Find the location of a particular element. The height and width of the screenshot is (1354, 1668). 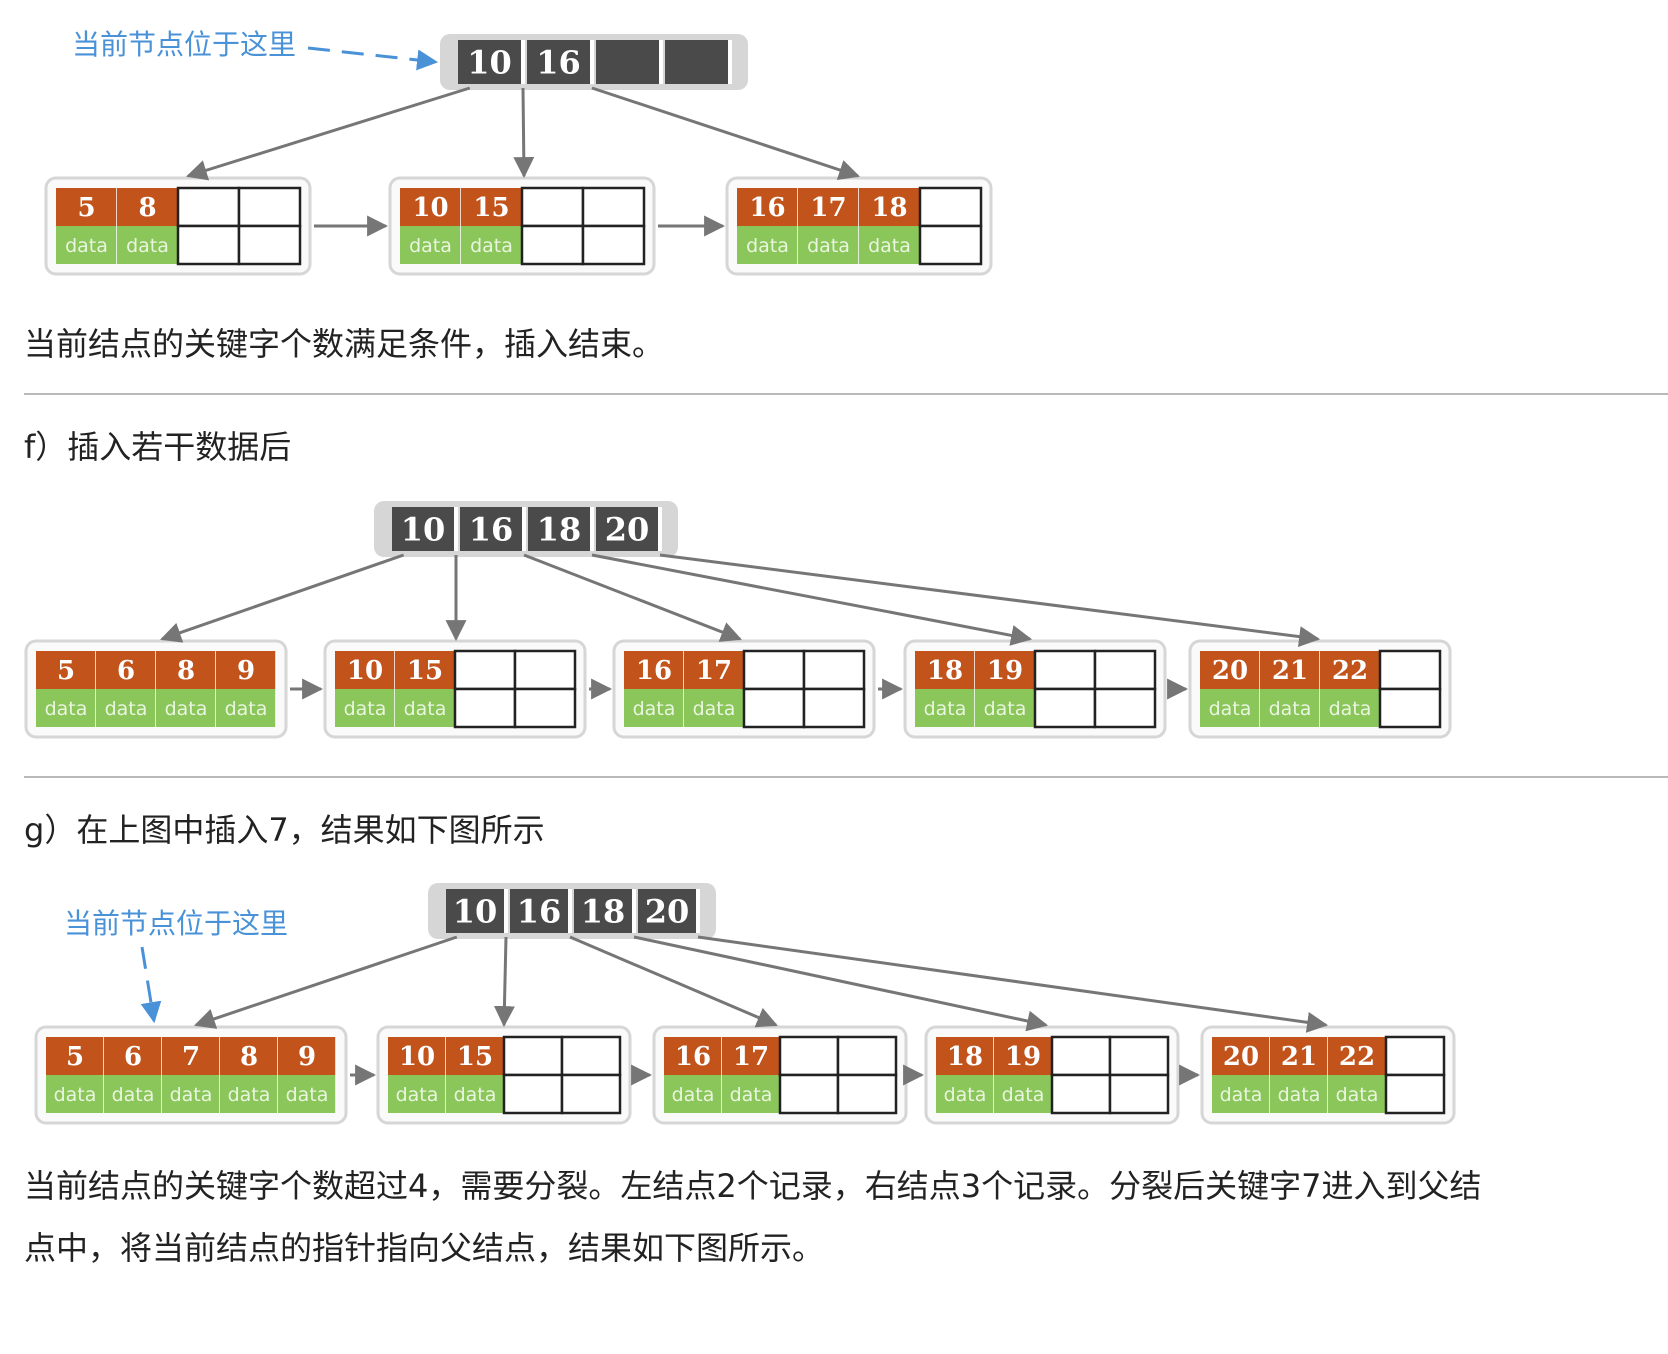

heading-g: g）在上图中插入7，结果如下图所示 is located at coordinates (284, 830).